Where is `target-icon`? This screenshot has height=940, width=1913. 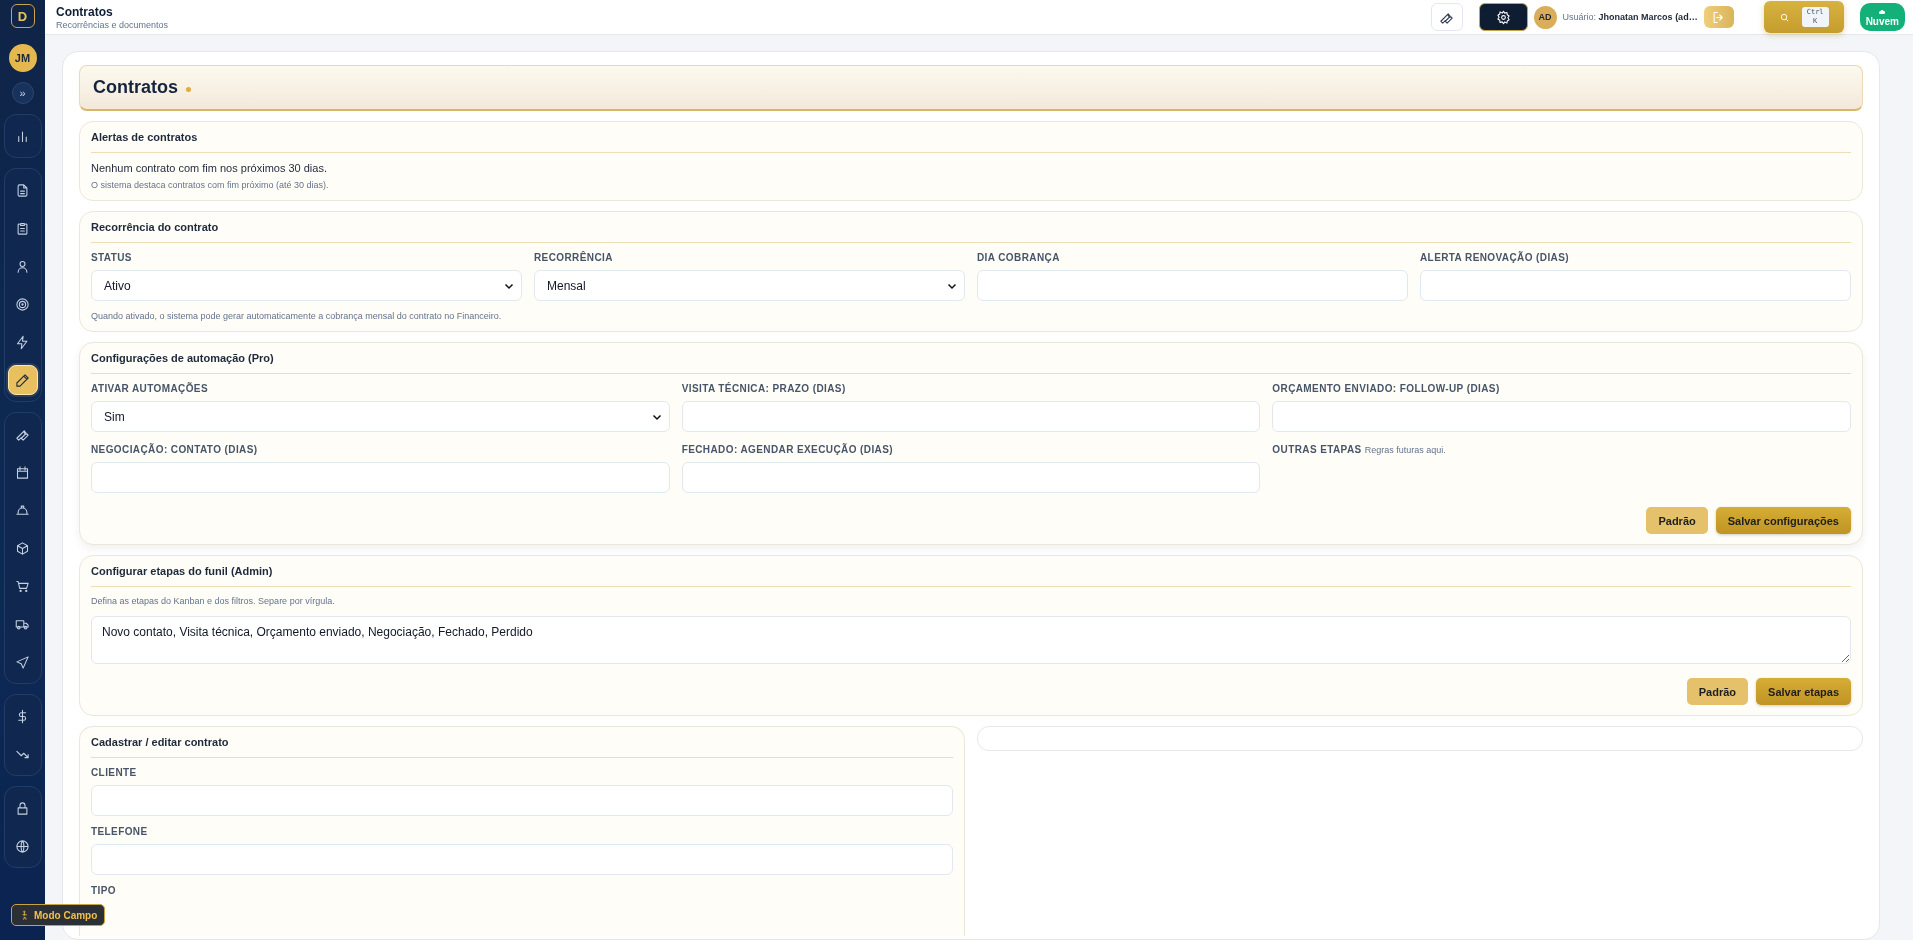
target-icon is located at coordinates (22, 304).